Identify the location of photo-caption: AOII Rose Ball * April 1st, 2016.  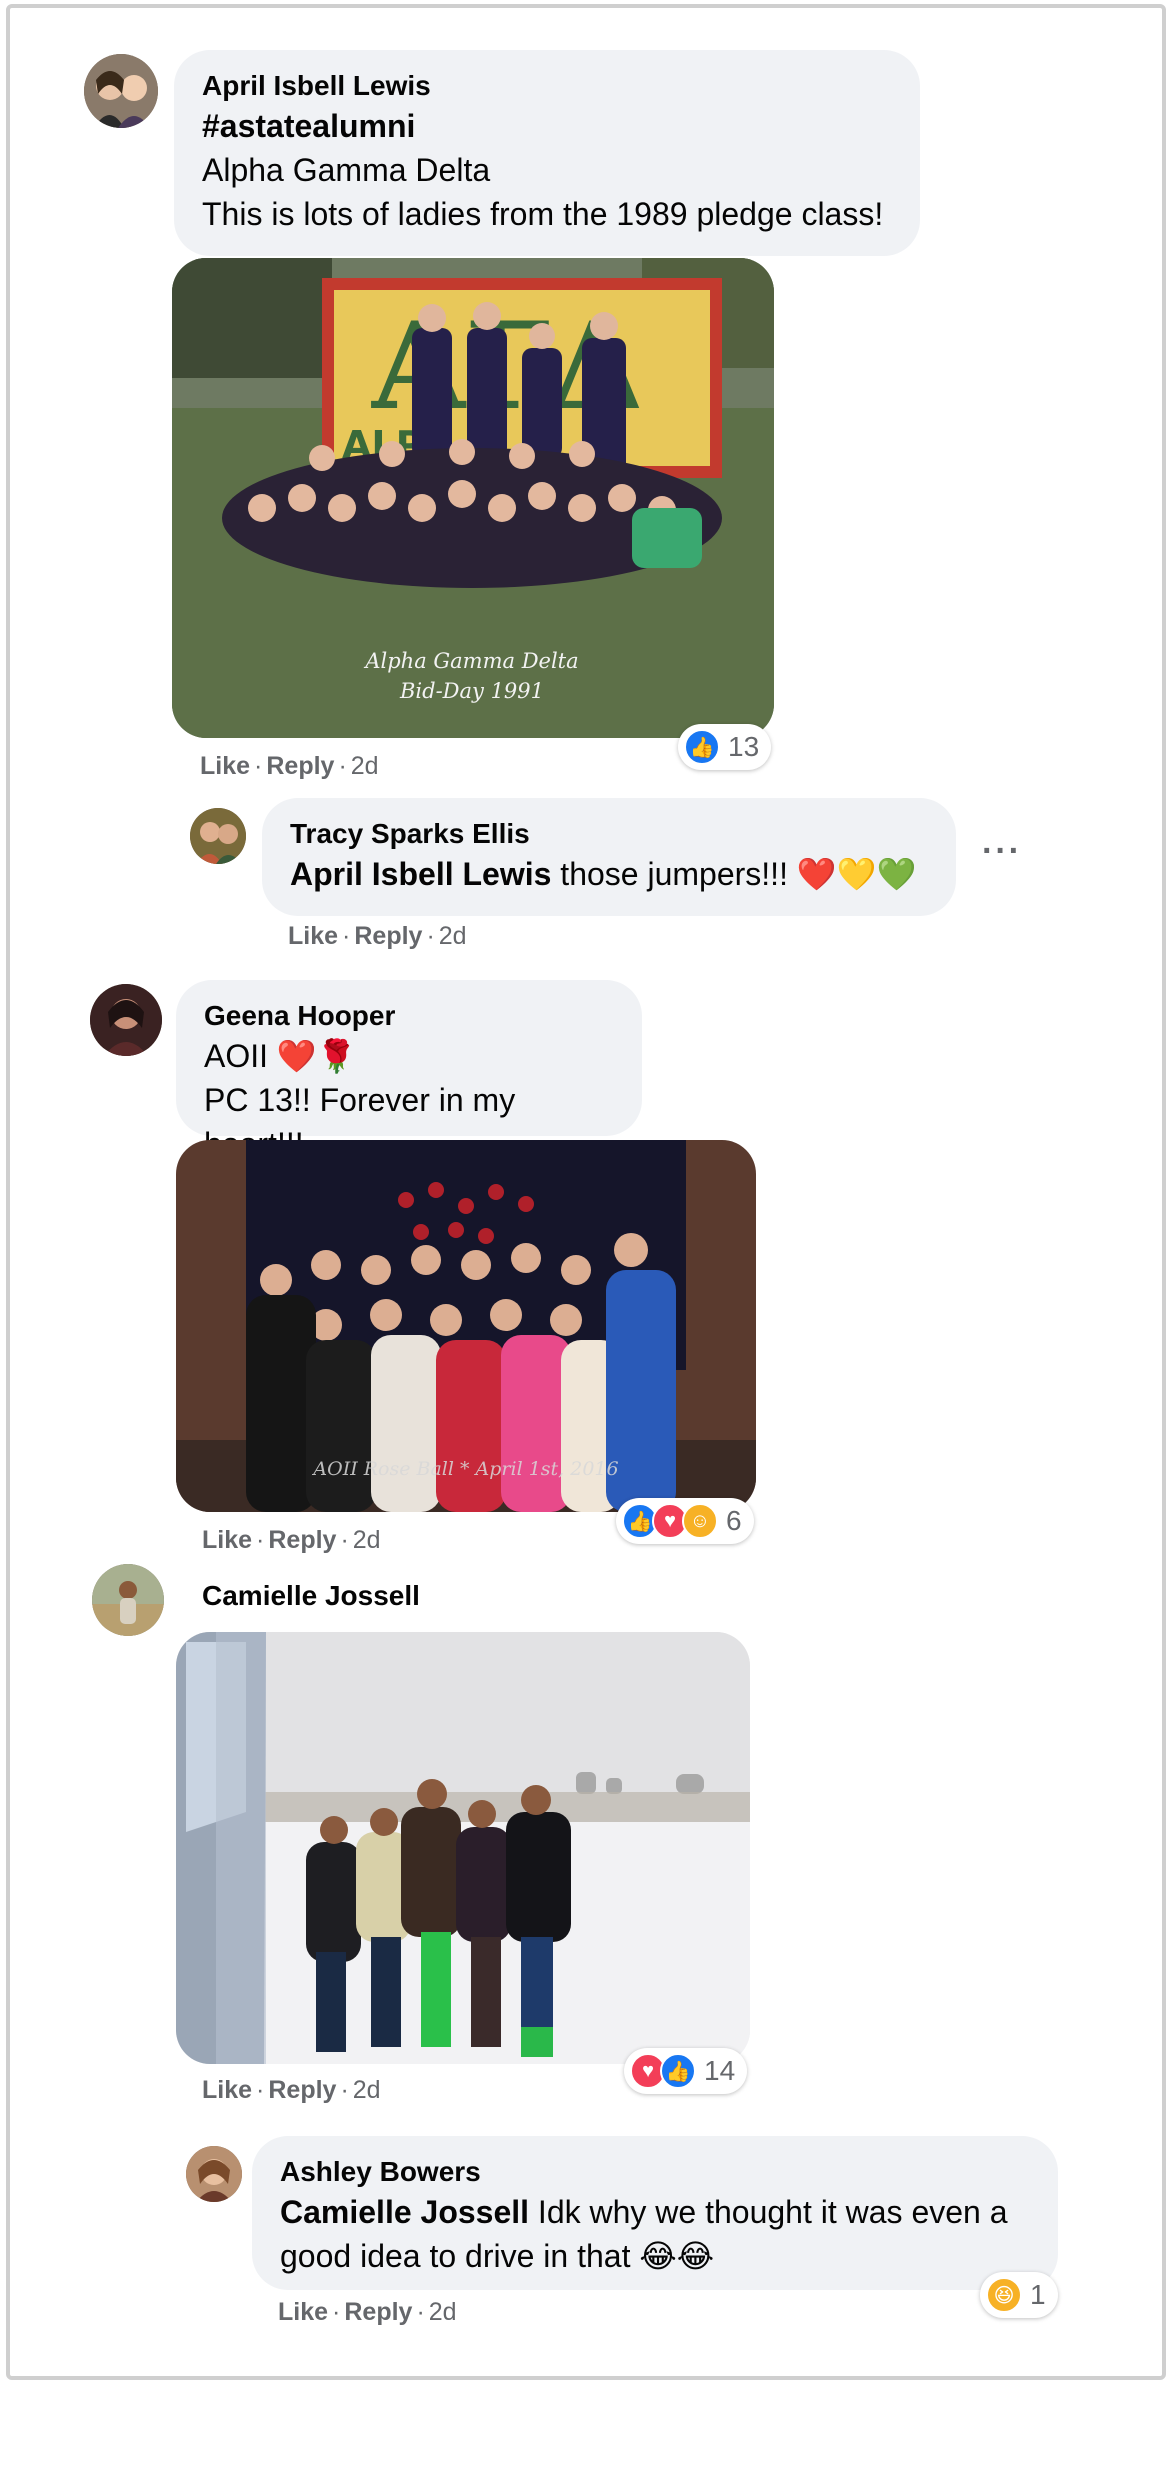
(464, 1469).